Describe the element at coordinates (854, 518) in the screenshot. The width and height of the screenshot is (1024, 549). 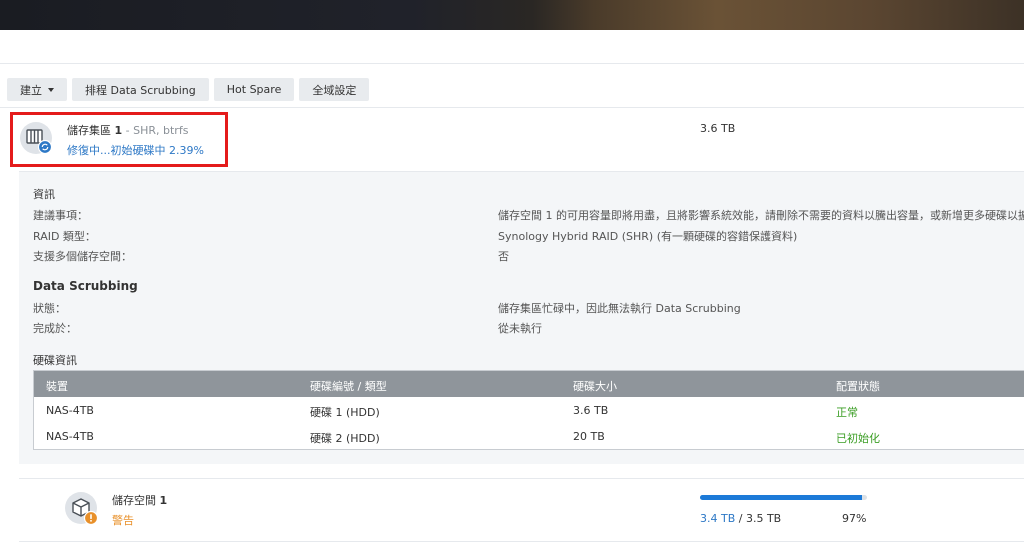
I see `volume-usage-percent: 97%` at that location.